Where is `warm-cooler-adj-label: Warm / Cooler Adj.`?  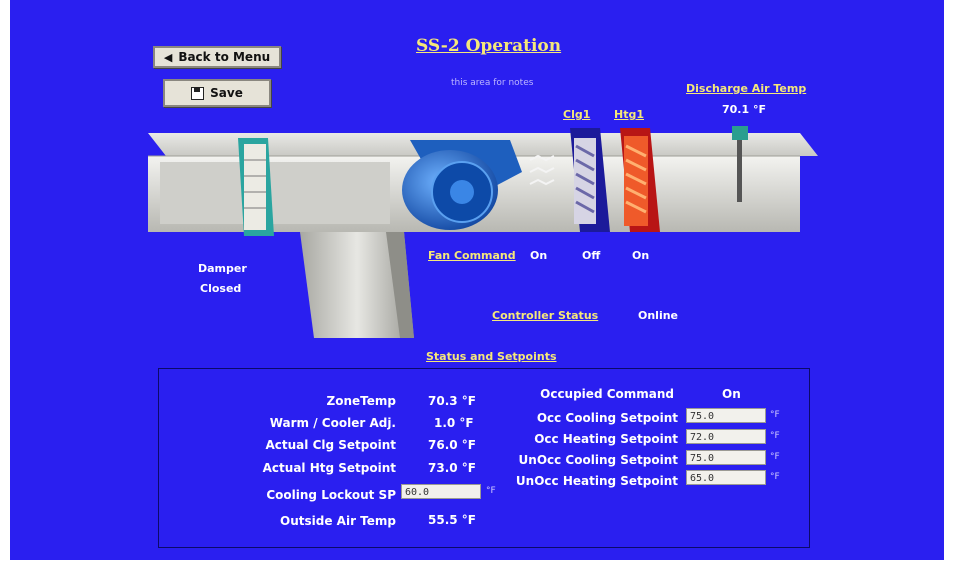 warm-cooler-adj-label: Warm / Cooler Adj. is located at coordinates (332, 423).